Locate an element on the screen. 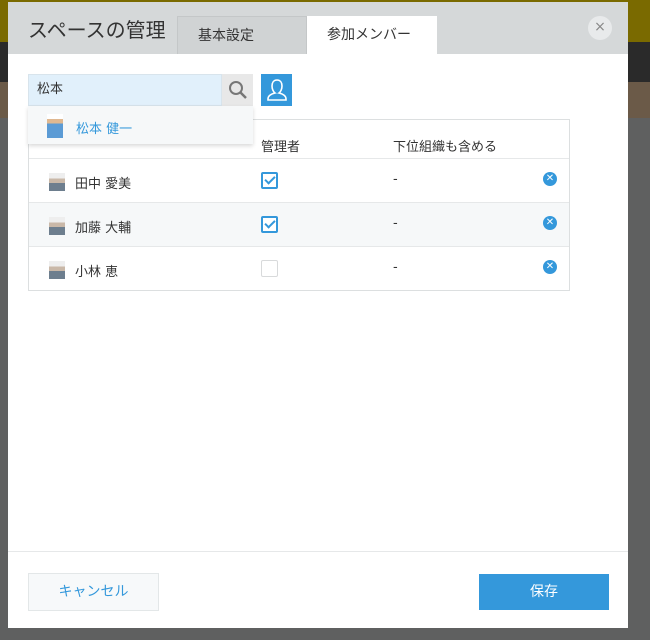  table-row: 田中 愛美 - ✕ is located at coordinates (299, 180).